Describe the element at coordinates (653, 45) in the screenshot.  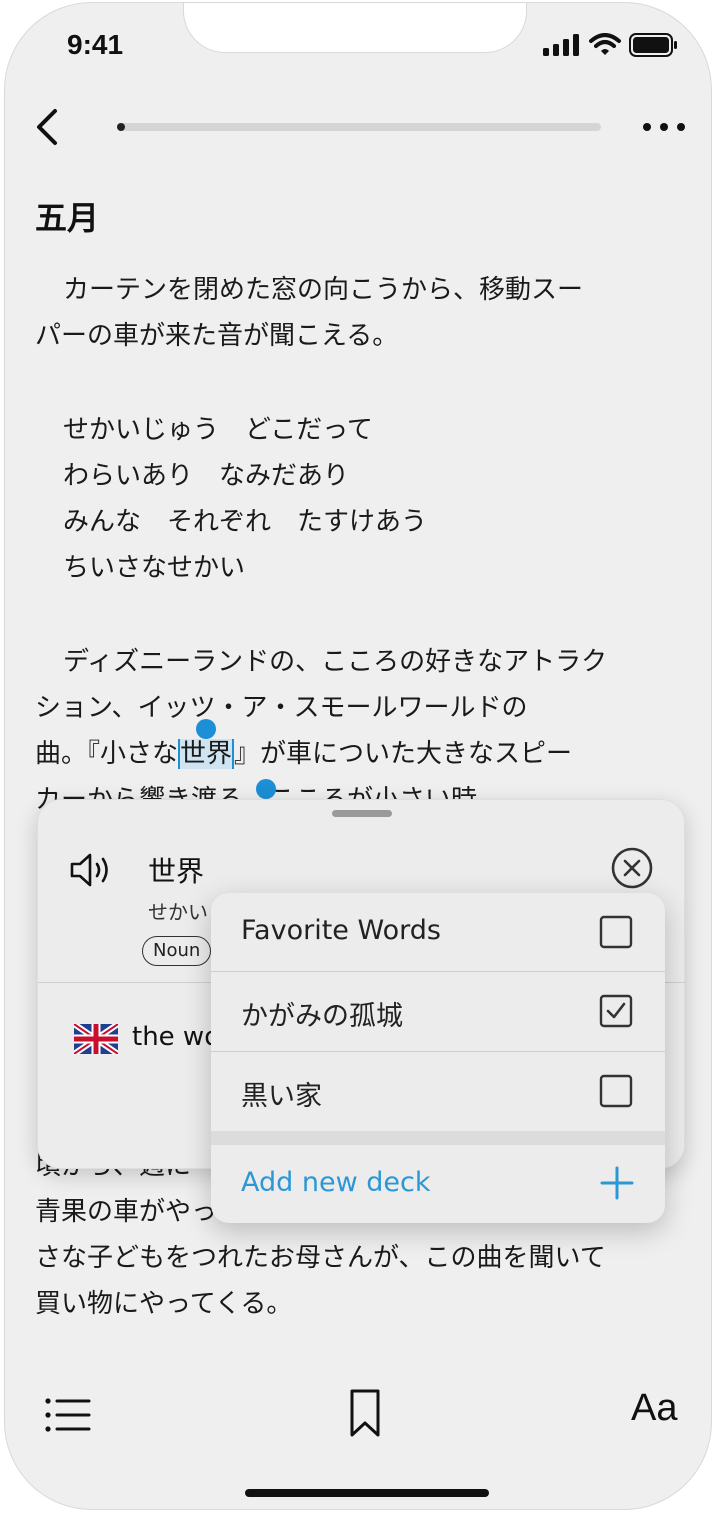
I see `battery-icon` at that location.